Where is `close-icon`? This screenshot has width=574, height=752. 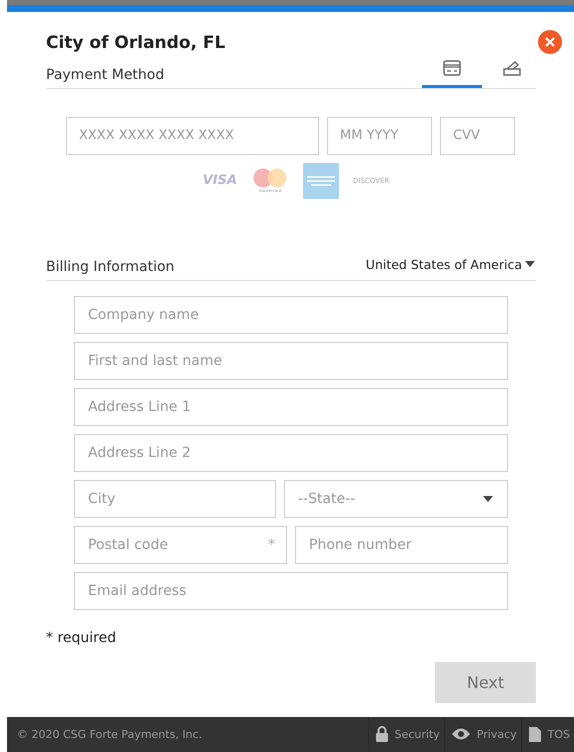 close-icon is located at coordinates (550, 42).